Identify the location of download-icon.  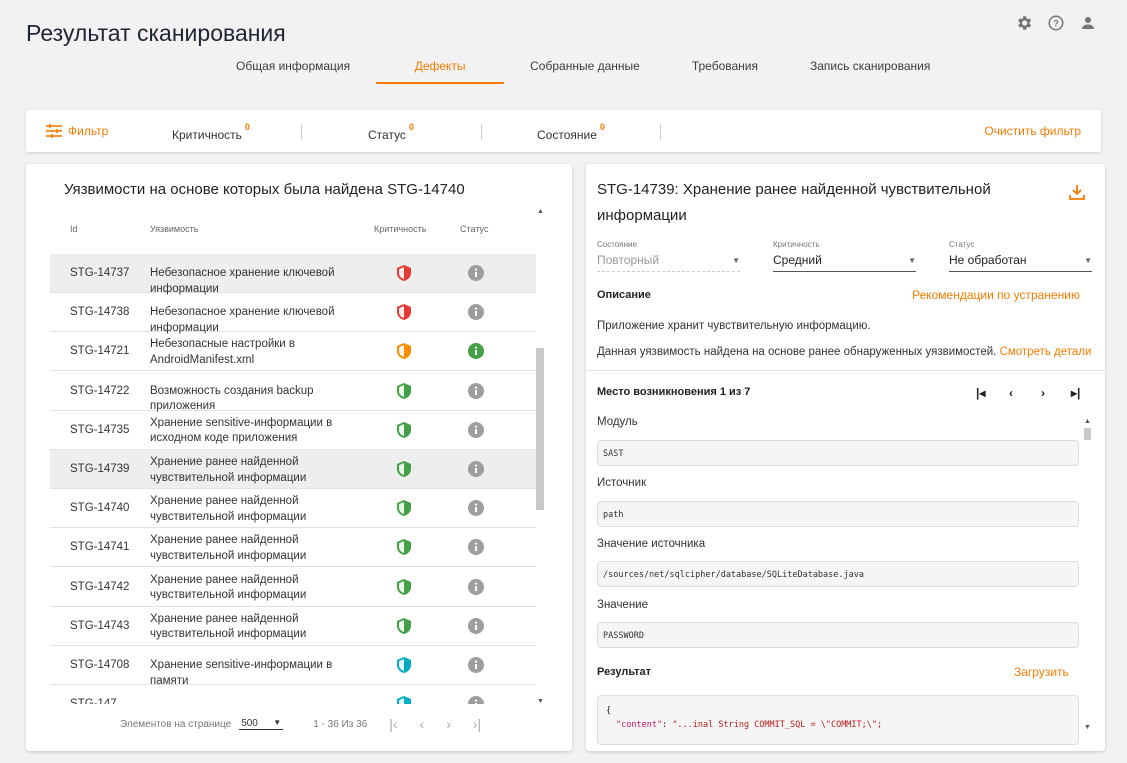
(1077, 192).